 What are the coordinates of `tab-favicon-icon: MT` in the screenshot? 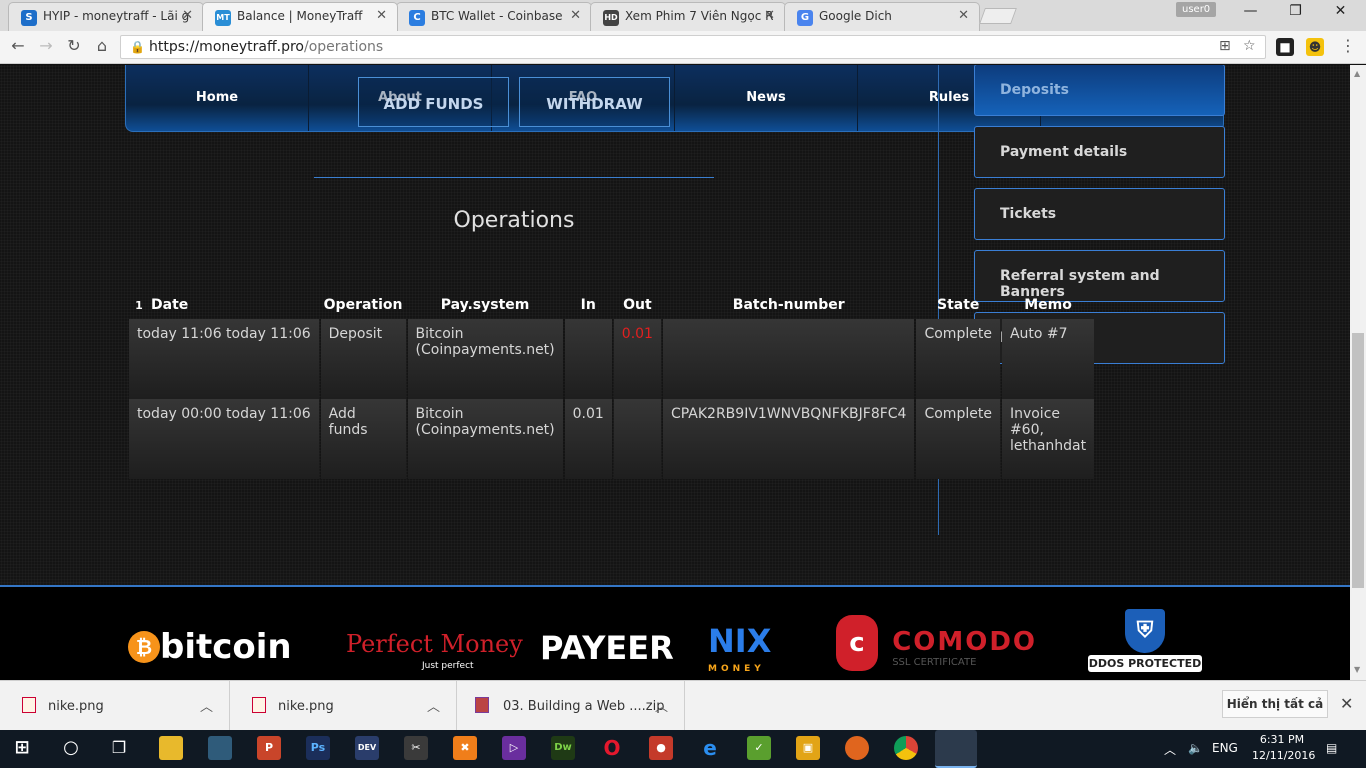 It's located at (223, 18).